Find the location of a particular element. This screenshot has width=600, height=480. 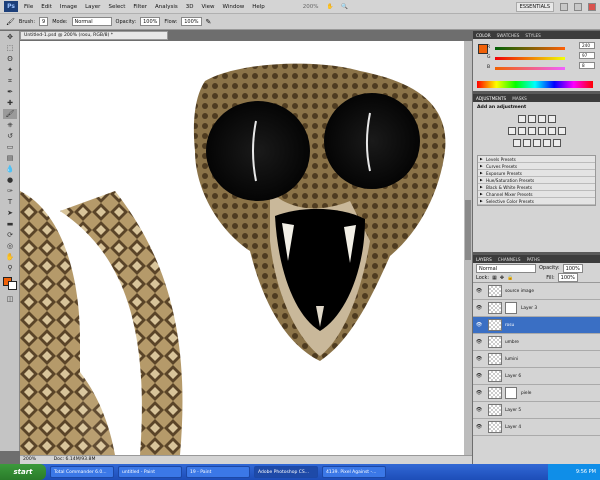

g-slider: G is located at coordinates (526, 57).